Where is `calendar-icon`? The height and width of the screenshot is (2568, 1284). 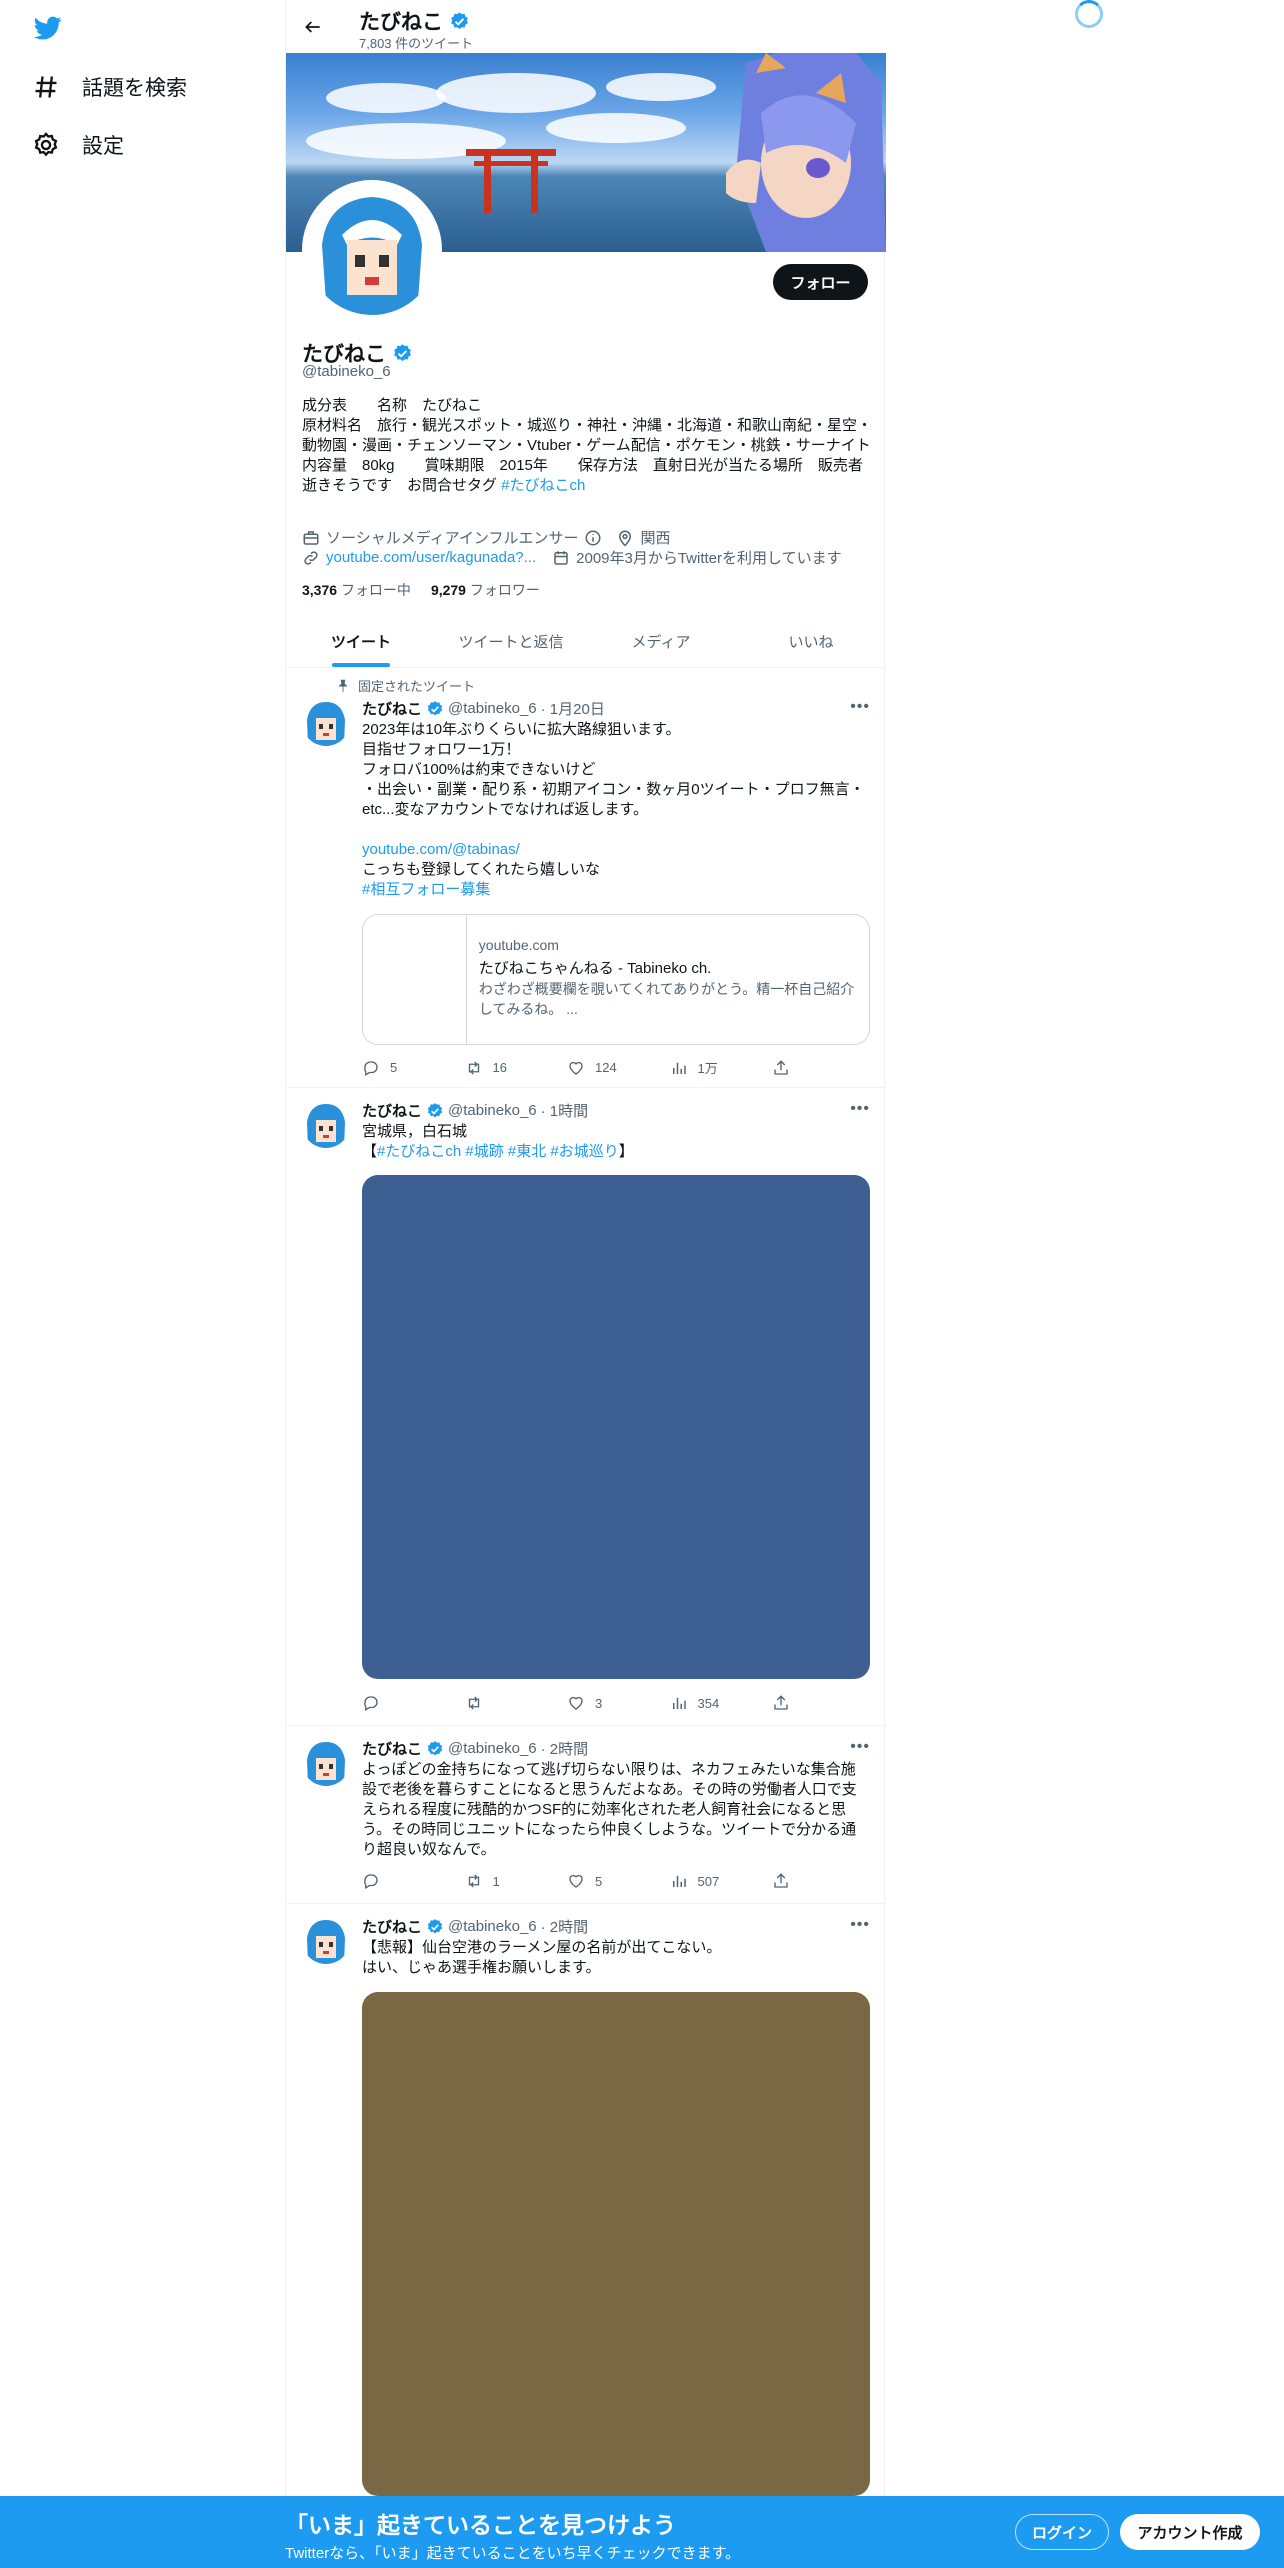
calendar-icon is located at coordinates (561, 557).